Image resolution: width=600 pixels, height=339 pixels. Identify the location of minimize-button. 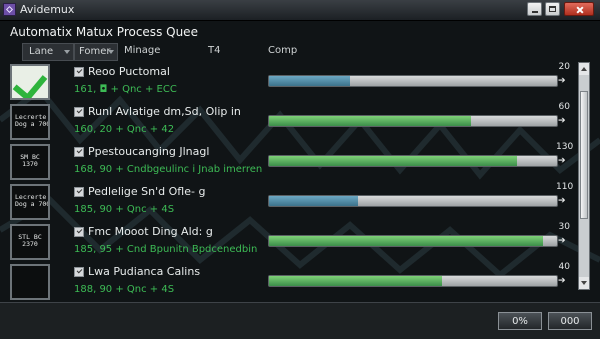
(534, 9).